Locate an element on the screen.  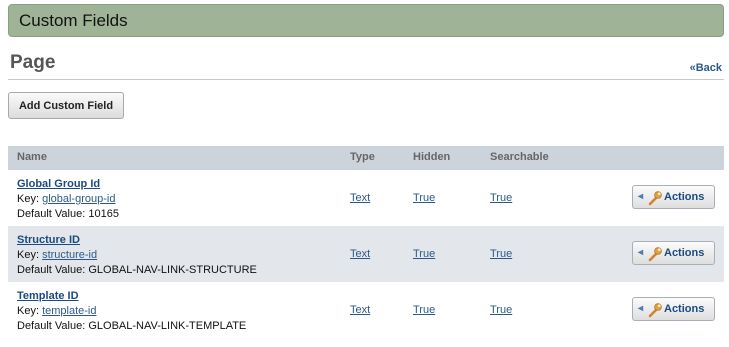
field-key: Key: template-id is located at coordinates (57, 311).